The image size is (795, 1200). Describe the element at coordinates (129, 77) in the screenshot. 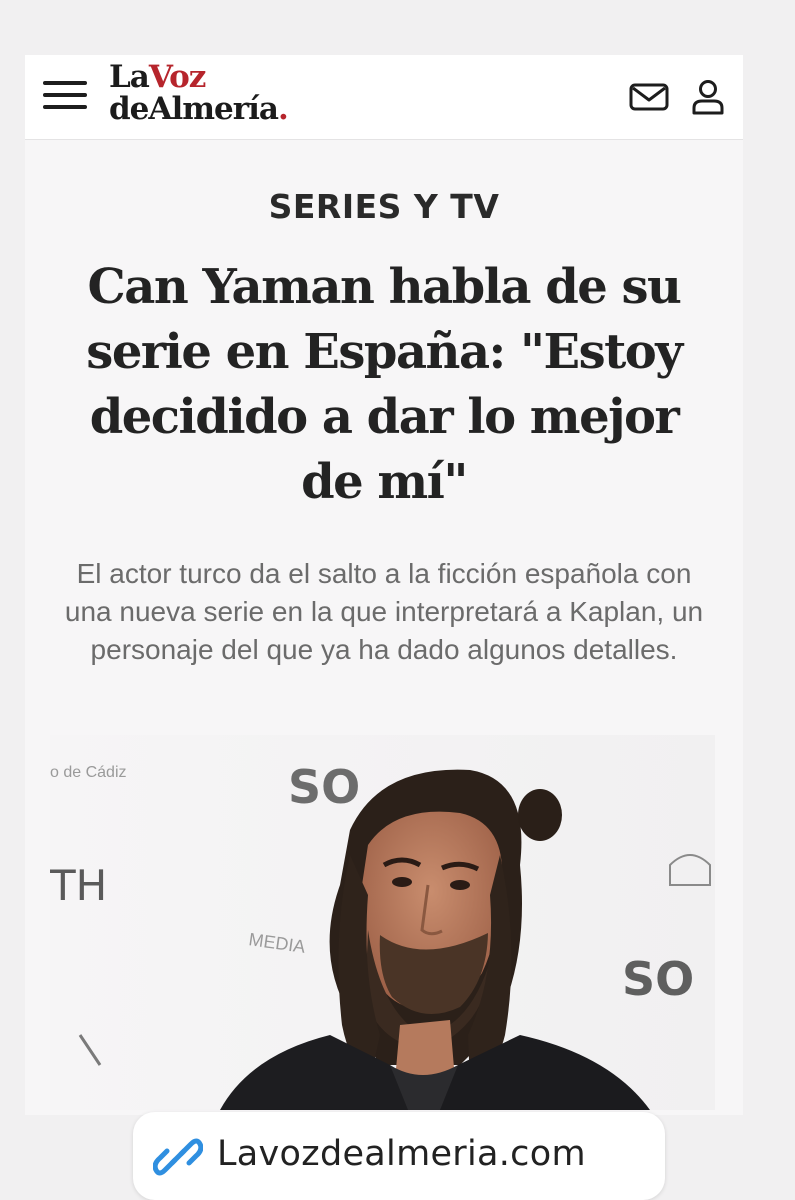

I see `logo-la: La` at that location.